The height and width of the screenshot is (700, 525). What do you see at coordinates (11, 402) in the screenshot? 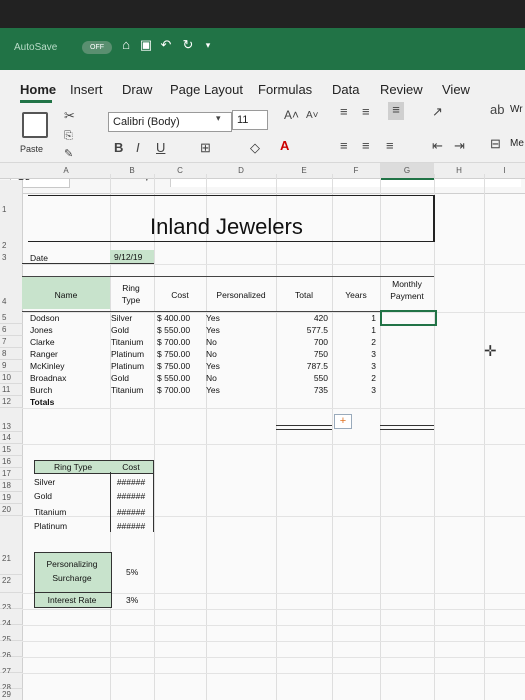
I see `row-header-12: 12` at bounding box center [11, 402].